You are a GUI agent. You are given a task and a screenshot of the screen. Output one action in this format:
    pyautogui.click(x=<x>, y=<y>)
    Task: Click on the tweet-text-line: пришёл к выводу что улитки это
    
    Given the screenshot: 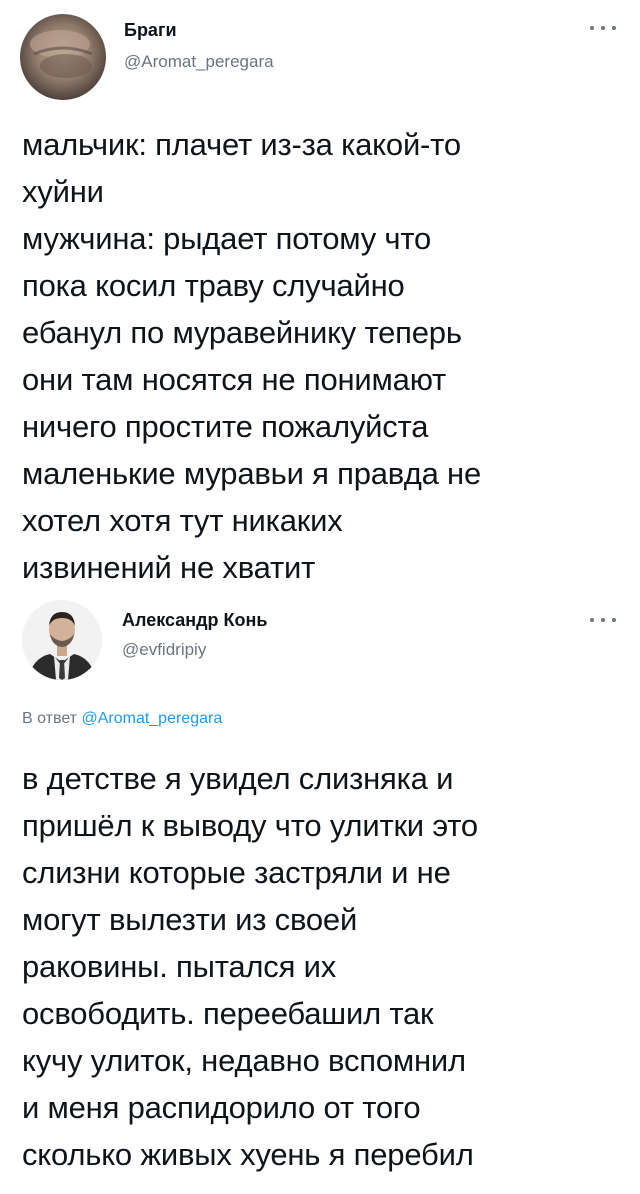 What is the action you would take?
    pyautogui.click(x=250, y=825)
    